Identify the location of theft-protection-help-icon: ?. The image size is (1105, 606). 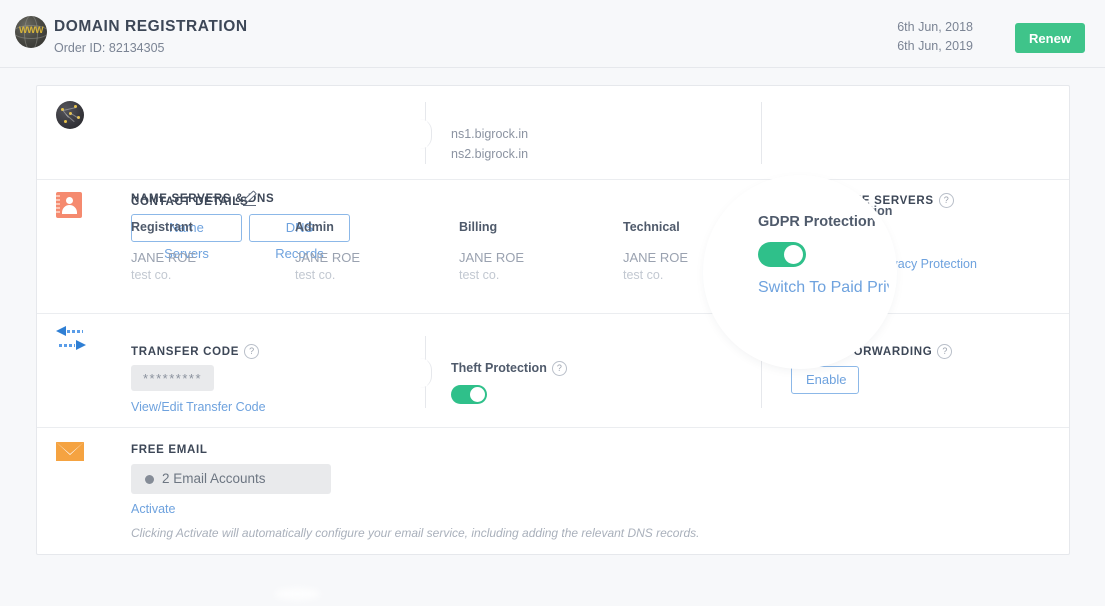
(559, 368).